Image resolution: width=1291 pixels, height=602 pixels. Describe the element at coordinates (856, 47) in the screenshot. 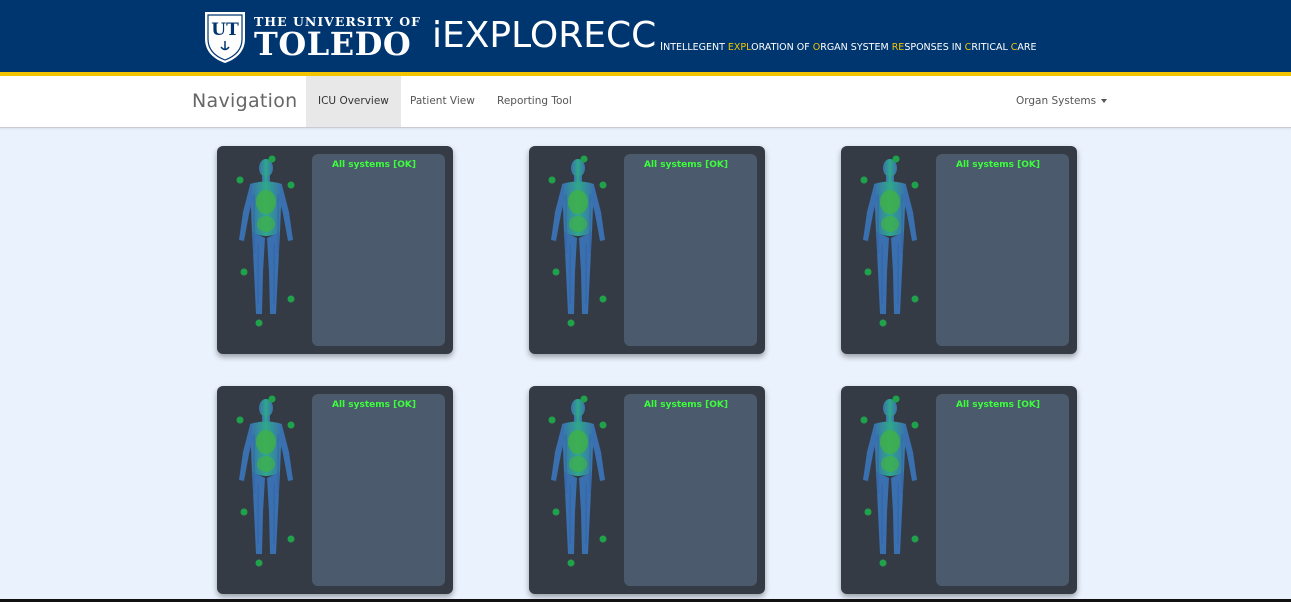

I see `subtitle-part: RGAN SYSTEM` at that location.